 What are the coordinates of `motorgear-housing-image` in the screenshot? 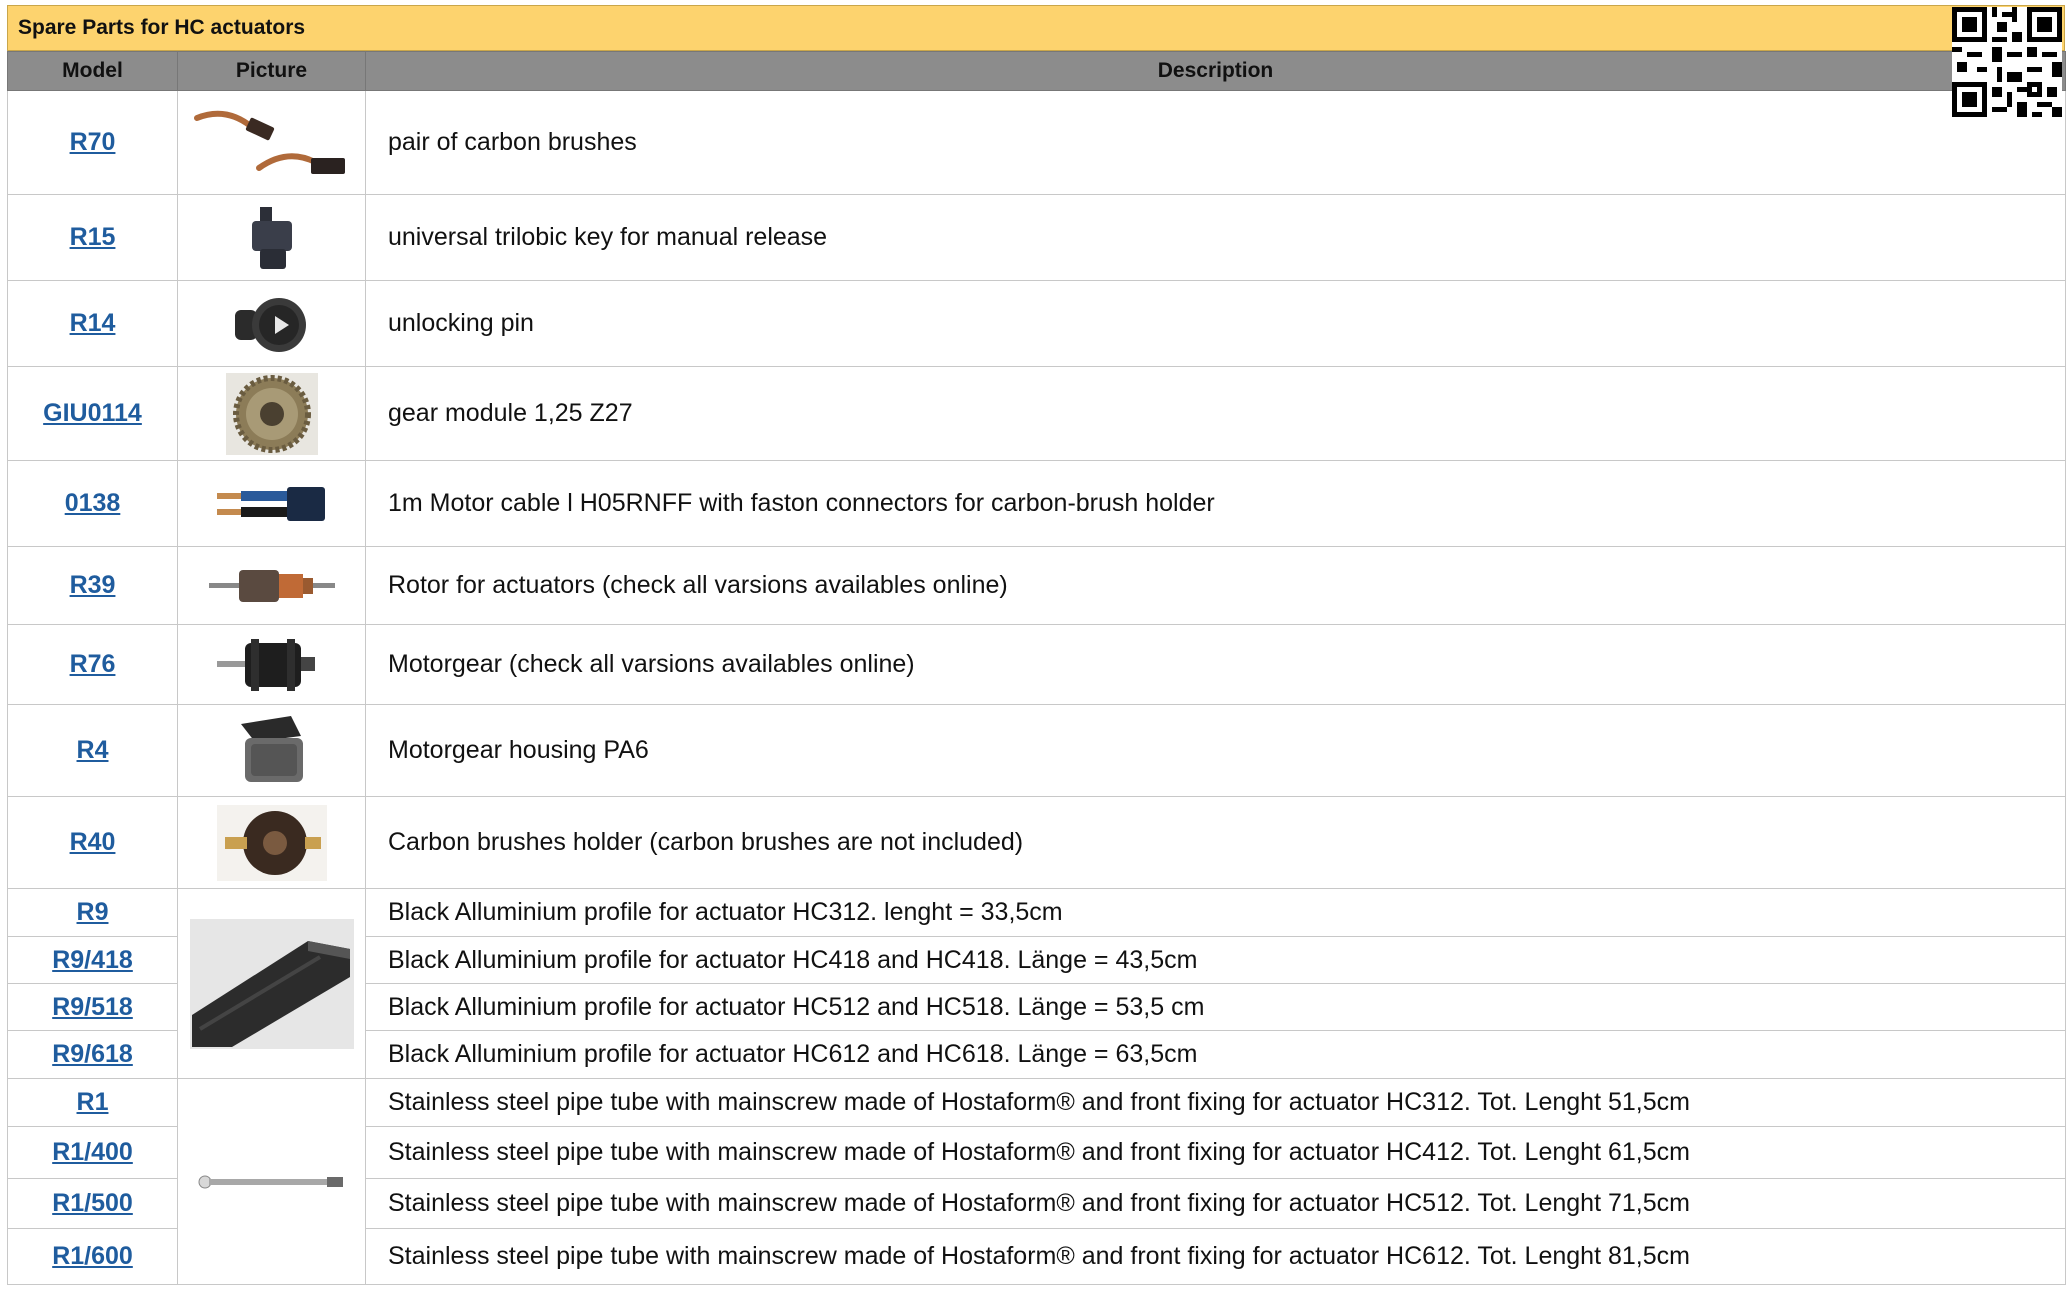 It's located at (271, 748).